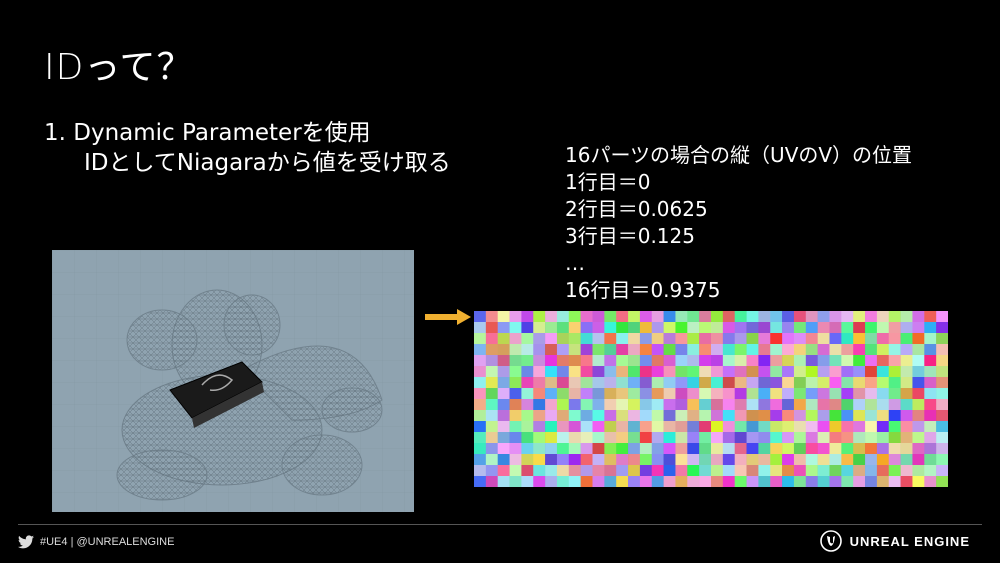 This screenshot has height=563, width=1000. Describe the element at coordinates (448, 317) in the screenshot. I see `arrow-right-icon` at that location.